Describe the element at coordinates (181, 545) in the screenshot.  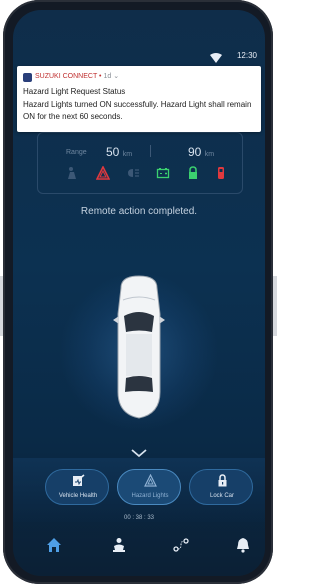
I see `route-icon` at that location.